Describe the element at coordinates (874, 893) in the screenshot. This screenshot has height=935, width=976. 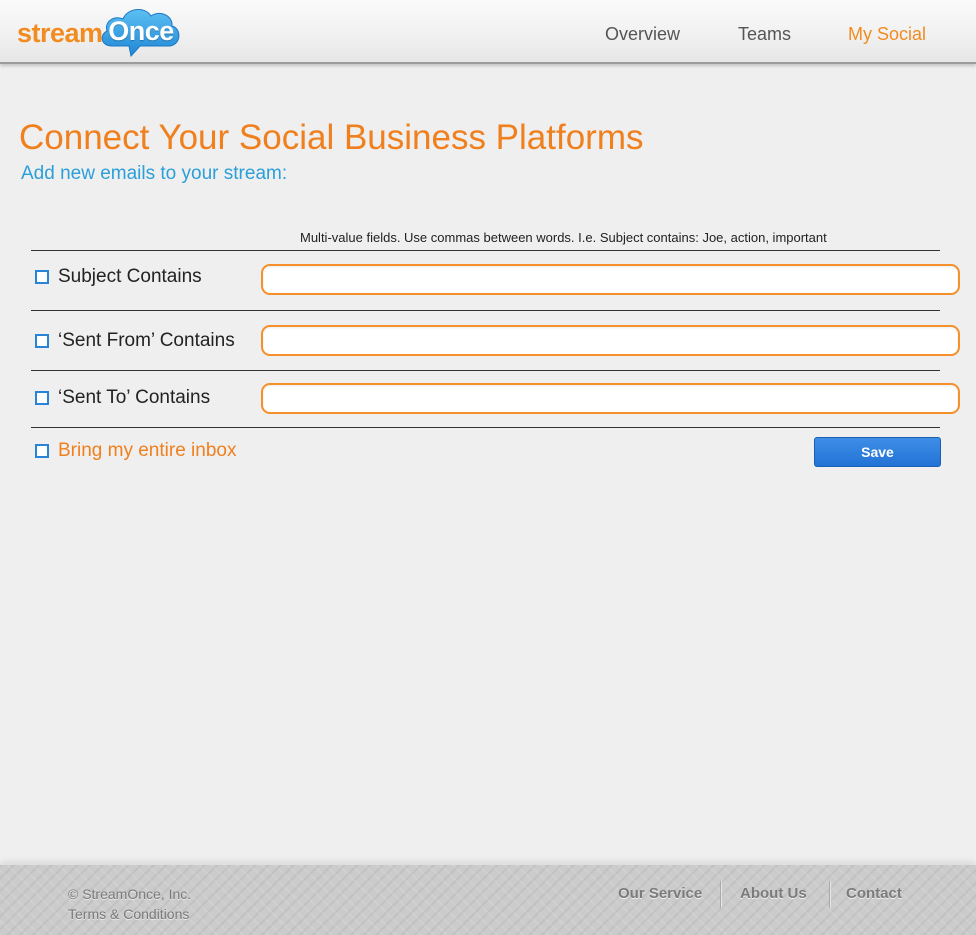
I see `footer-link-contact: Contact` at that location.